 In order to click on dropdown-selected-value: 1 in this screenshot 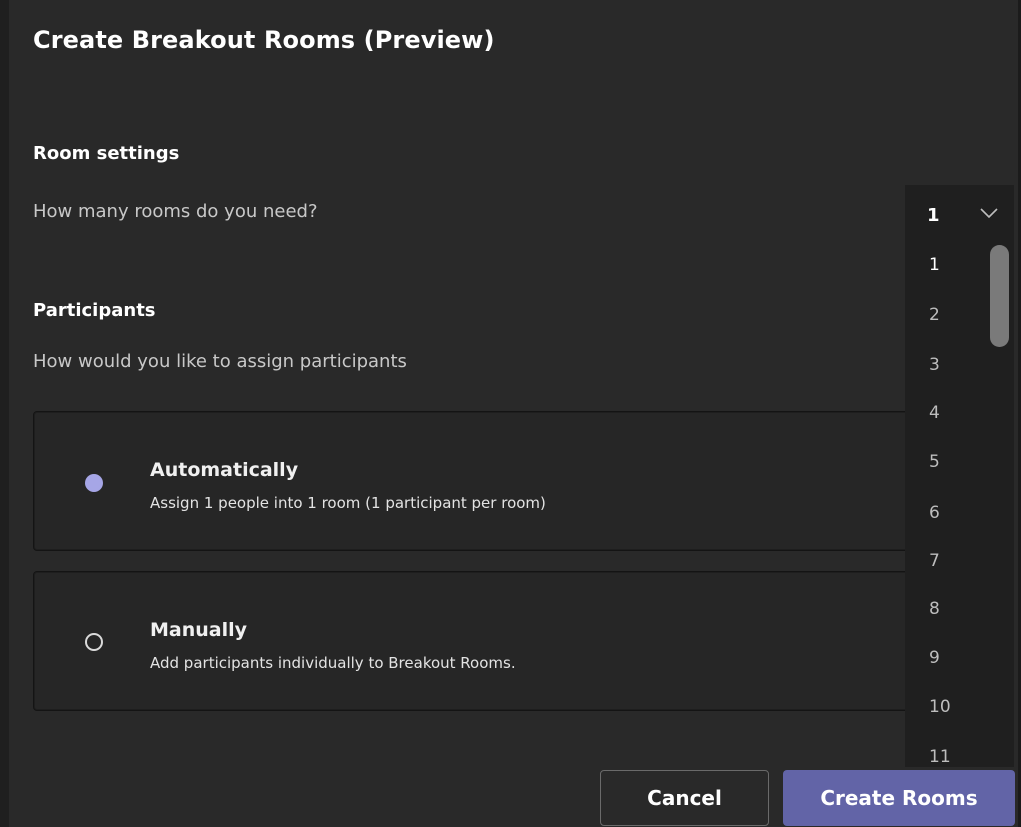, I will do `click(933, 215)`.